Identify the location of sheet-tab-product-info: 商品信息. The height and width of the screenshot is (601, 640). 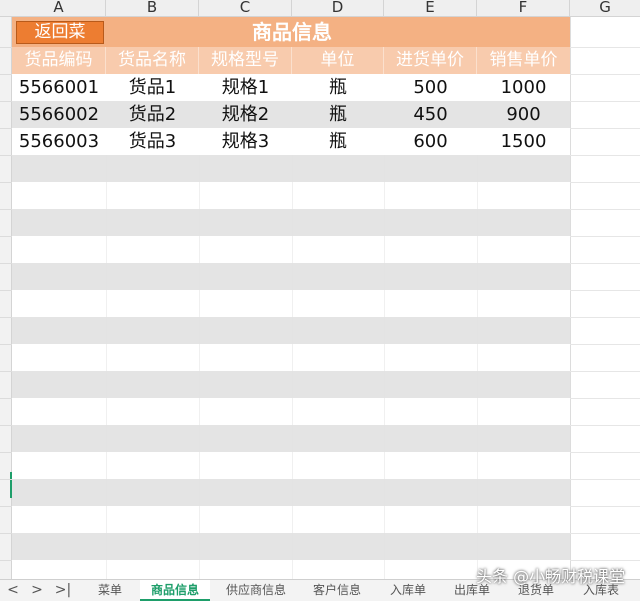
(175, 590).